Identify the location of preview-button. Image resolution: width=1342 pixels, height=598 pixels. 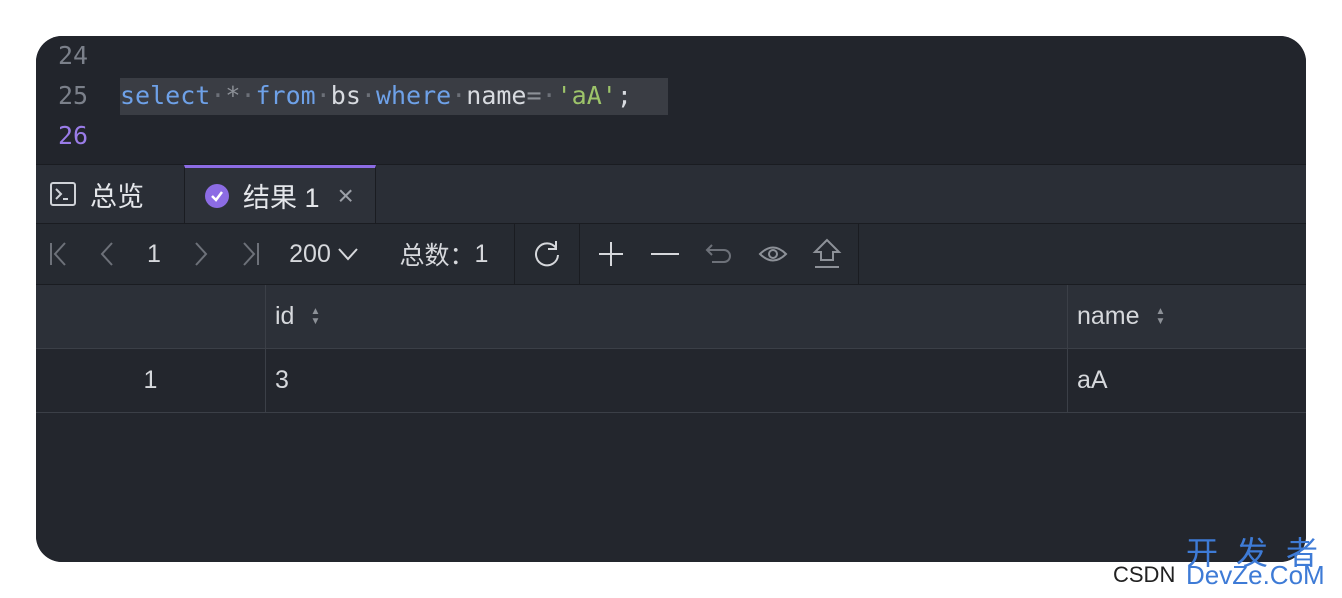
(773, 254).